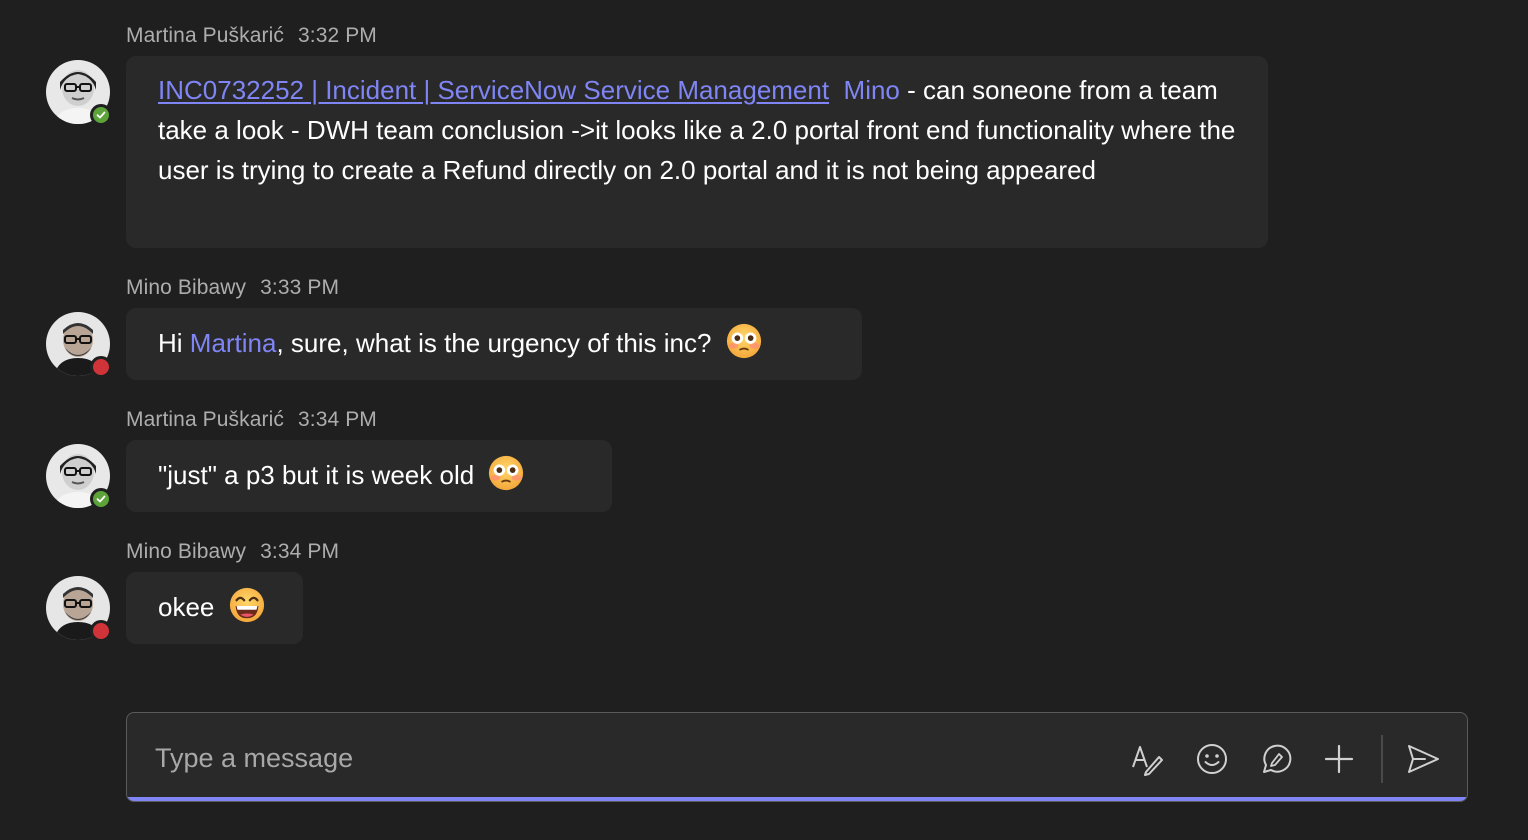  What do you see at coordinates (1382, 759) in the screenshot?
I see `toolbar-divider` at bounding box center [1382, 759].